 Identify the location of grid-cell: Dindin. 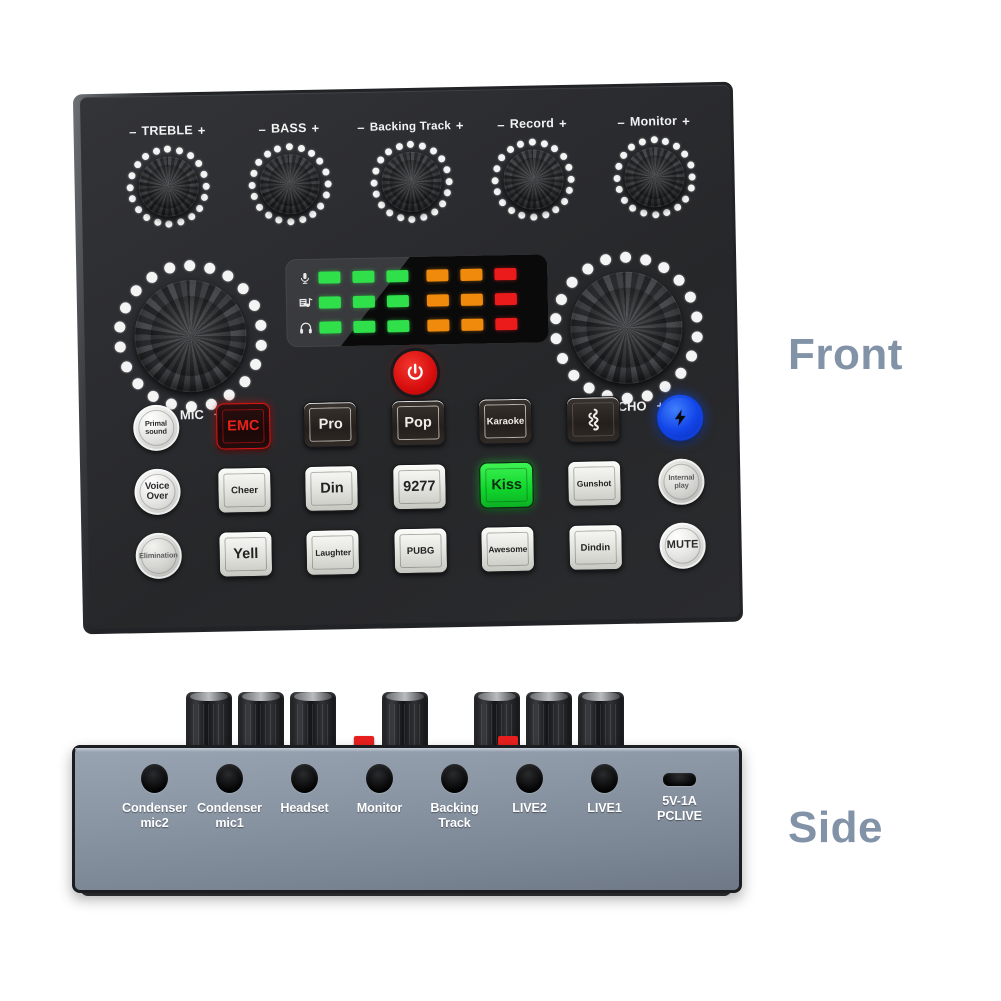
(595, 547).